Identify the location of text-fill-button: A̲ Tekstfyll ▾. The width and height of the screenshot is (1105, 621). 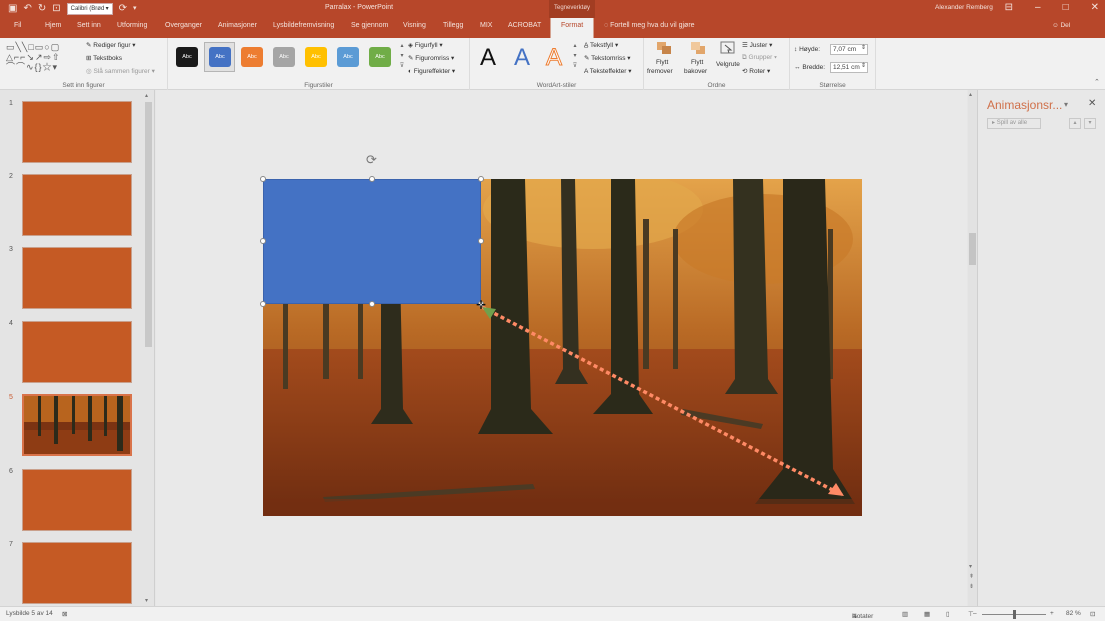
(601, 45).